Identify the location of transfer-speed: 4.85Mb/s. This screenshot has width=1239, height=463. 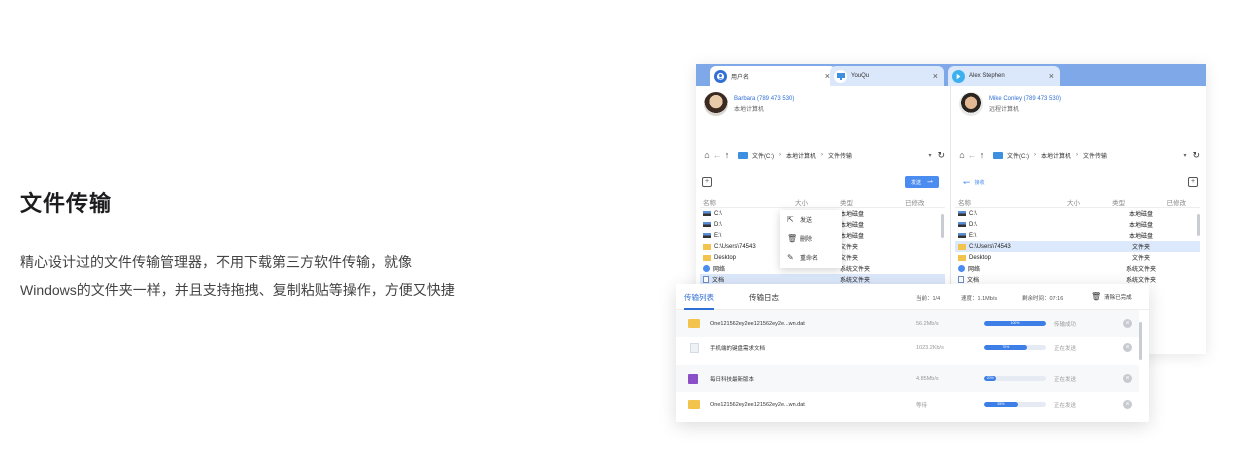
(927, 378).